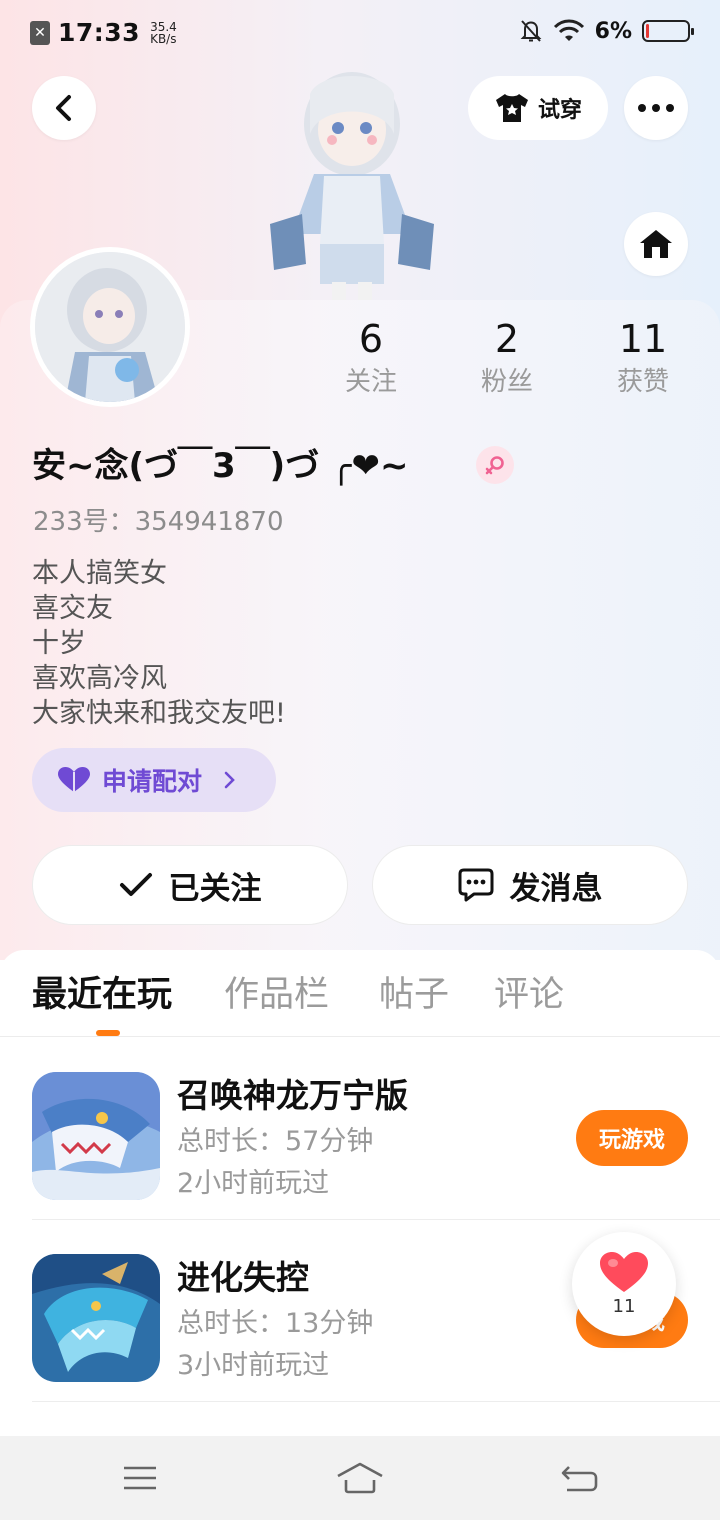  What do you see at coordinates (163, 26) in the screenshot?
I see `net-speed-value: 35.4` at bounding box center [163, 26].